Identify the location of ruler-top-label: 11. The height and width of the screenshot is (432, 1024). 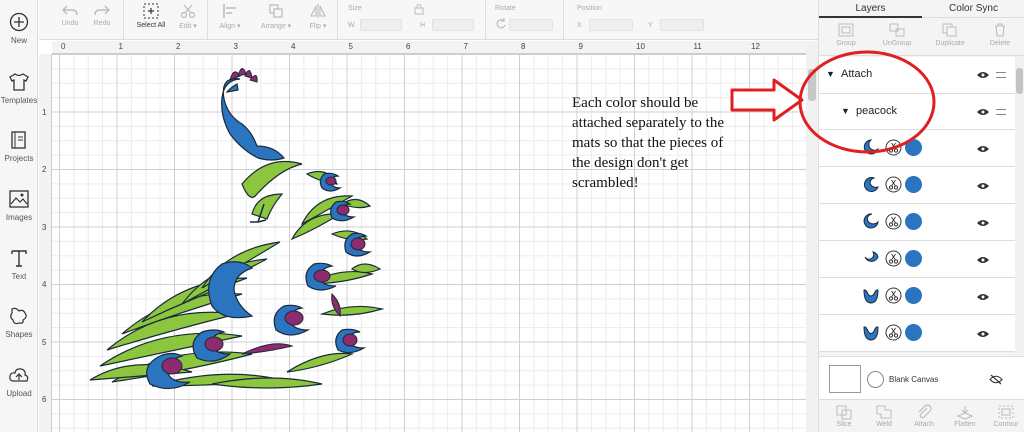
(697, 46).